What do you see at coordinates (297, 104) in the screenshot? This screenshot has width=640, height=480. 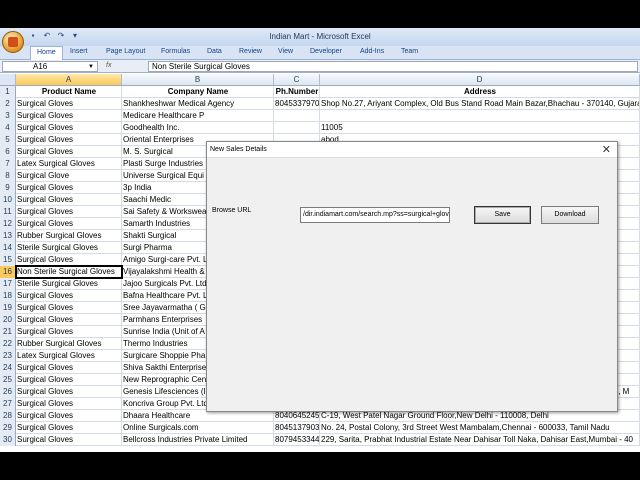 I see `cell-c: 8045337970` at bounding box center [297, 104].